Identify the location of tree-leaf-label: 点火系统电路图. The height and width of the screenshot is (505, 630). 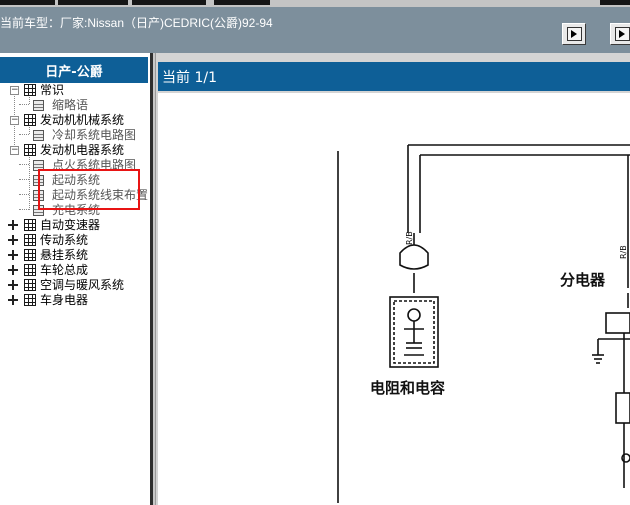
(94, 165).